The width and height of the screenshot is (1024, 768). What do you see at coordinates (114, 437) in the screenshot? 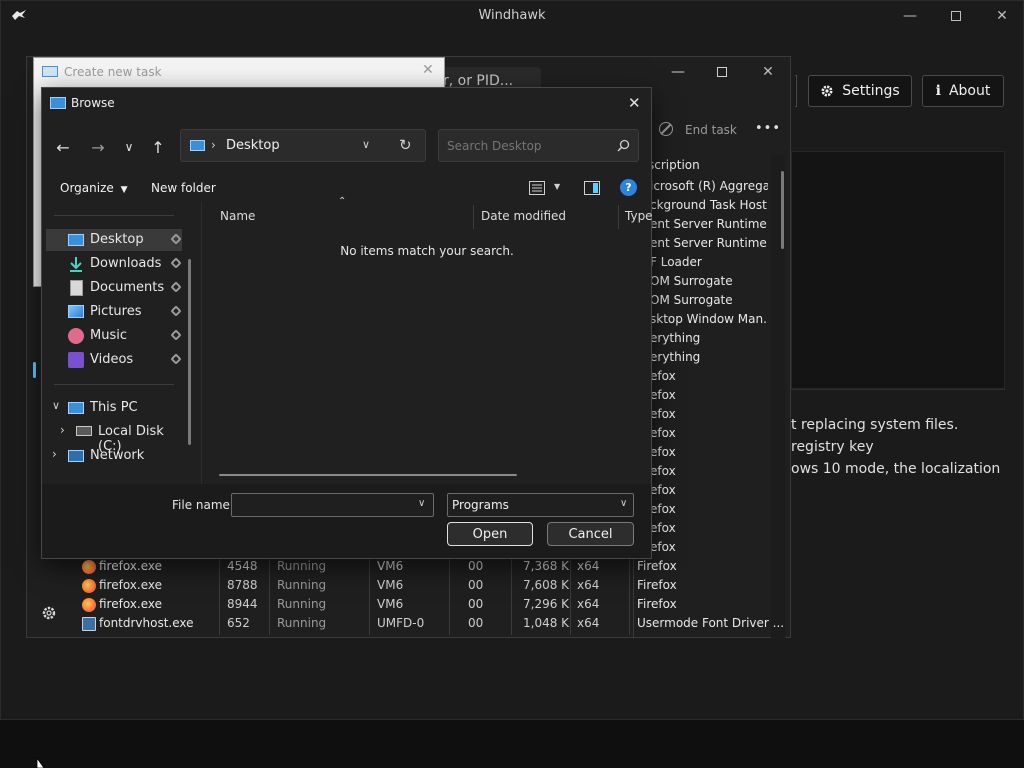
I see `nav-local-disk: › Local Disk (C:)` at bounding box center [114, 437].